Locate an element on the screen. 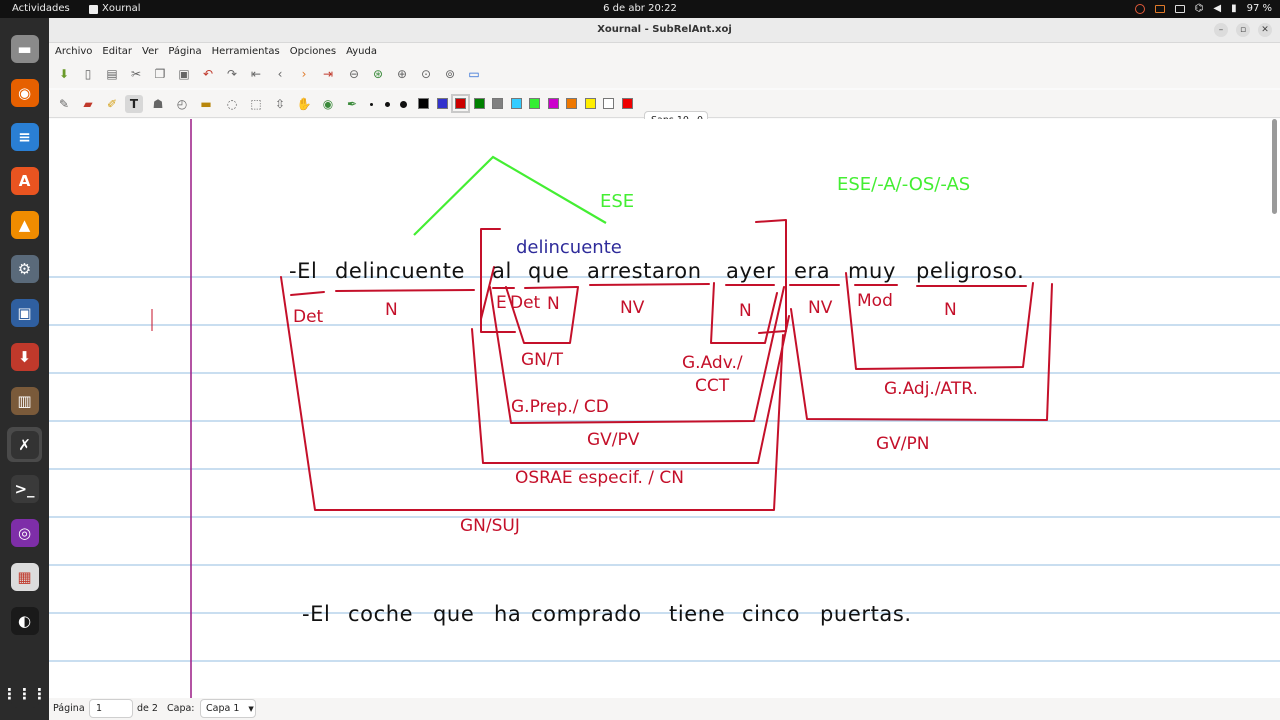  shape-recognizer-icon: ◴ is located at coordinates (182, 104).